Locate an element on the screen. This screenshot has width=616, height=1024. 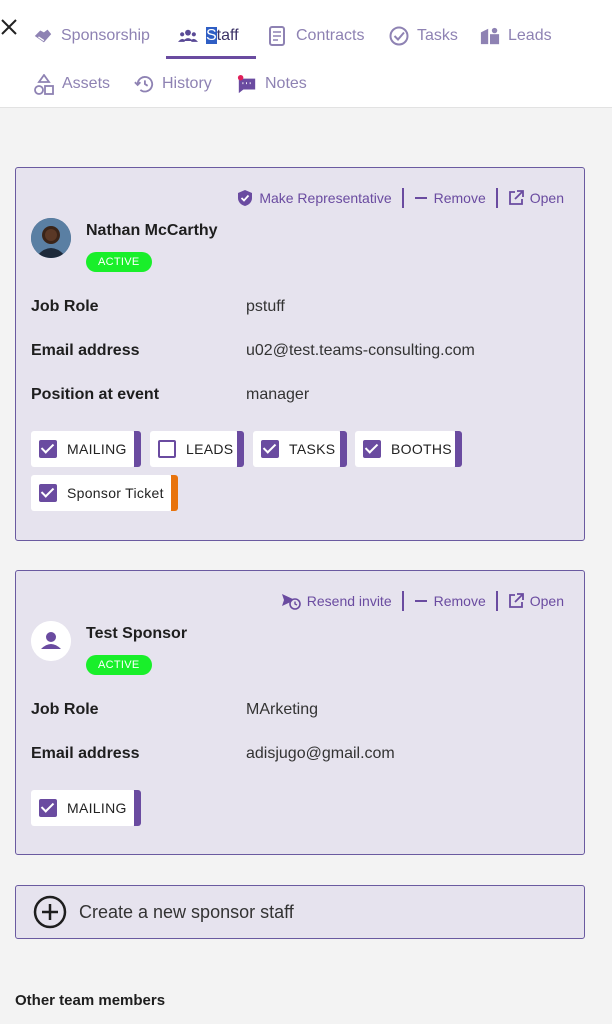
tab-sponsorship: Sponsorship is located at coordinates (91, 36).